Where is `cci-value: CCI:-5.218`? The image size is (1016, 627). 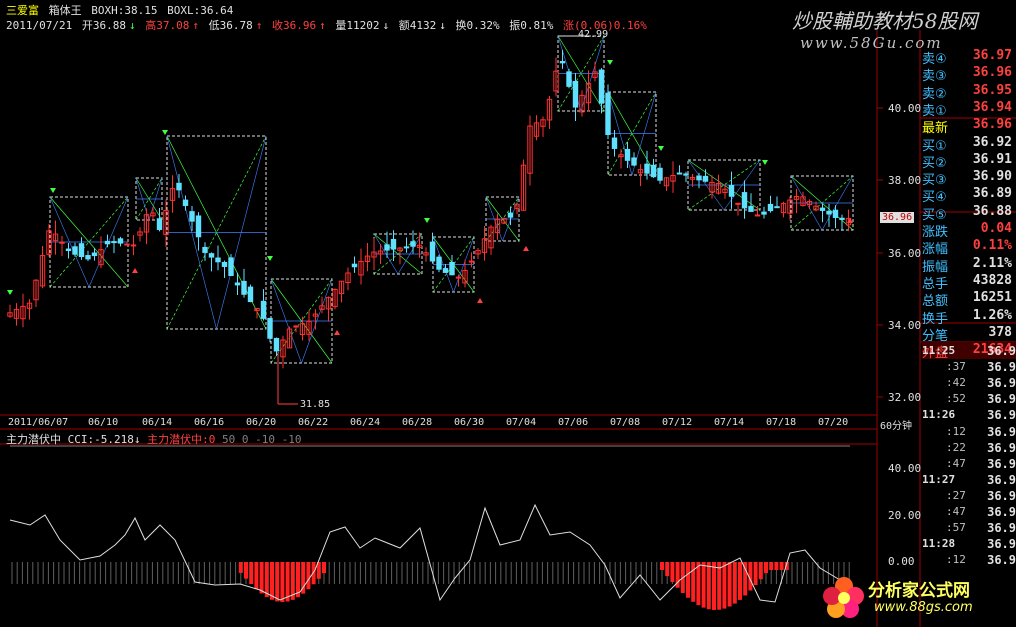
cci-value: CCI:-5.218 is located at coordinates (100, 439).